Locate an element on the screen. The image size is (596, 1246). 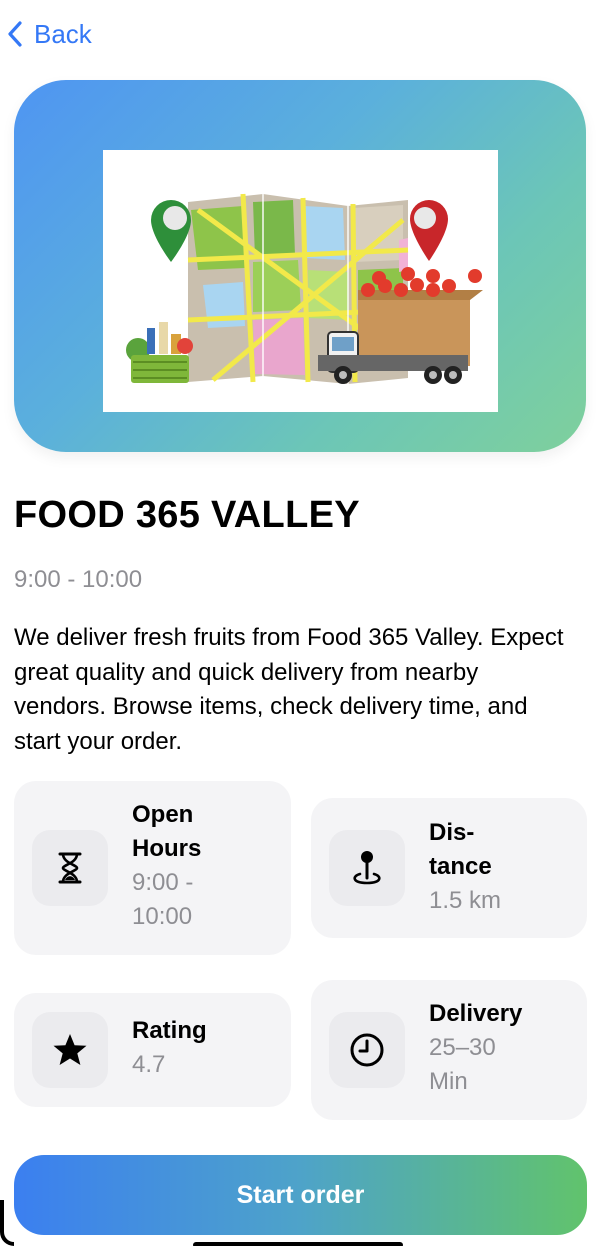
grocery-basket is located at coordinates (159, 352).